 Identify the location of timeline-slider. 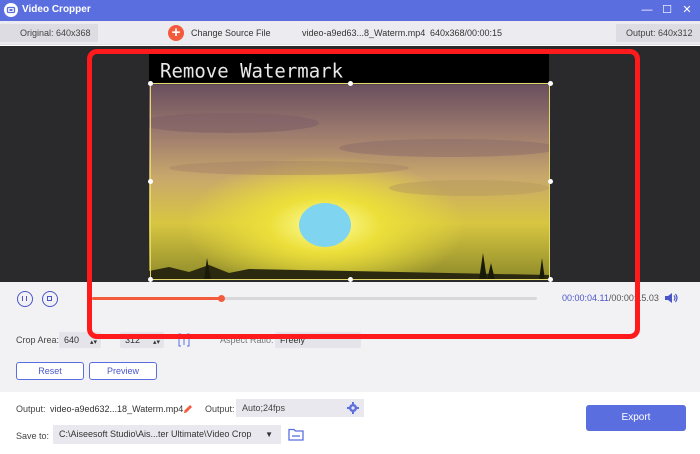
(314, 298).